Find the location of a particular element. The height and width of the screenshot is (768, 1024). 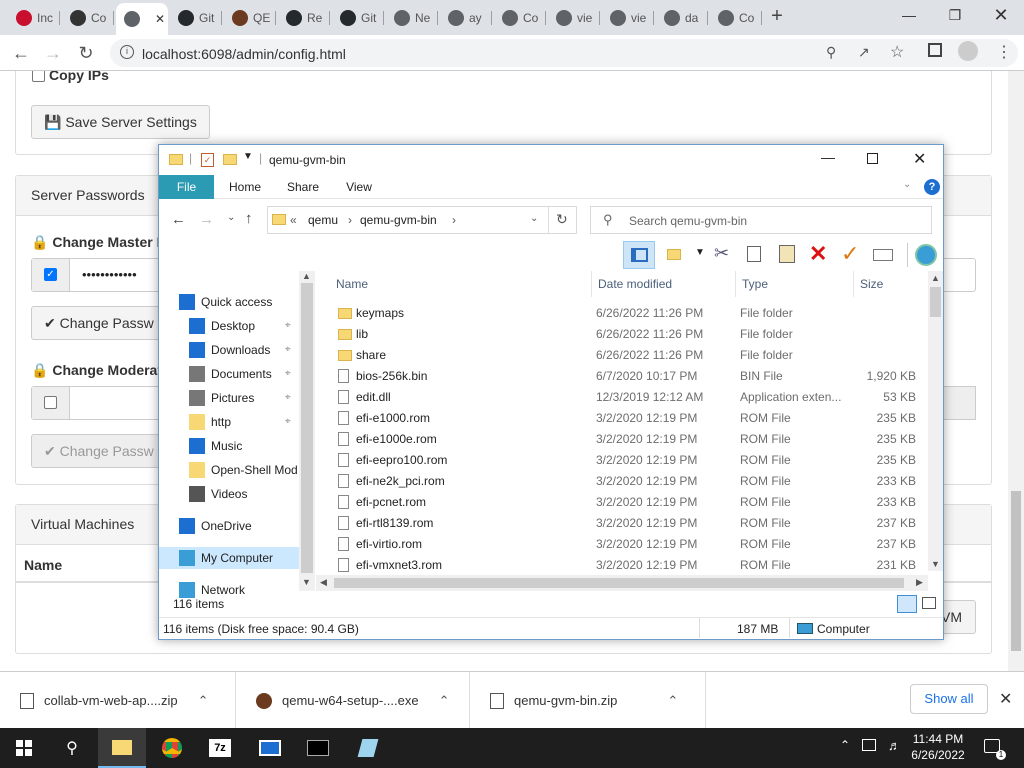

quick-access-dropdown-icon: ▼ is located at coordinates (248, 156).